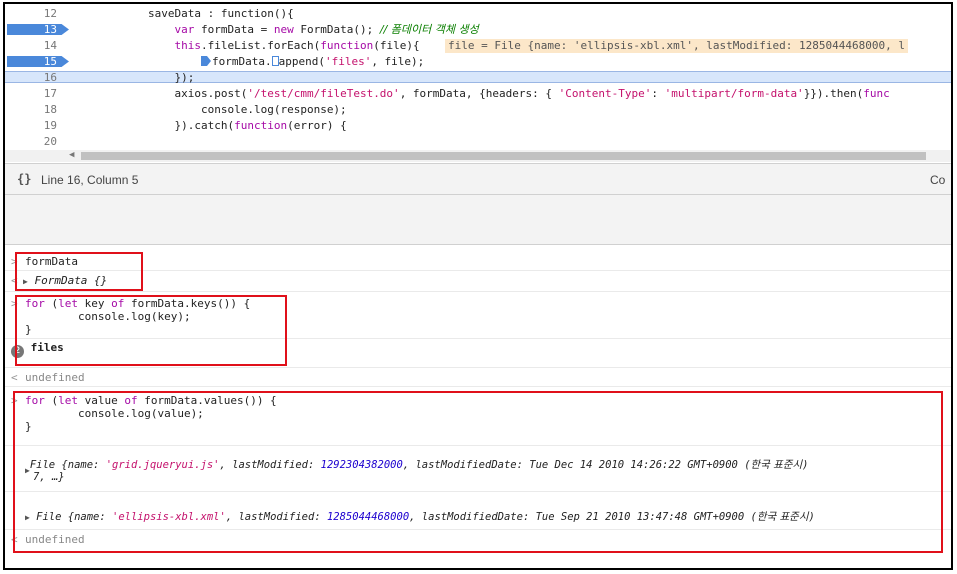 The image size is (957, 574). What do you see at coordinates (31, 14) in the screenshot?
I see `line-number: 12` at bounding box center [31, 14].